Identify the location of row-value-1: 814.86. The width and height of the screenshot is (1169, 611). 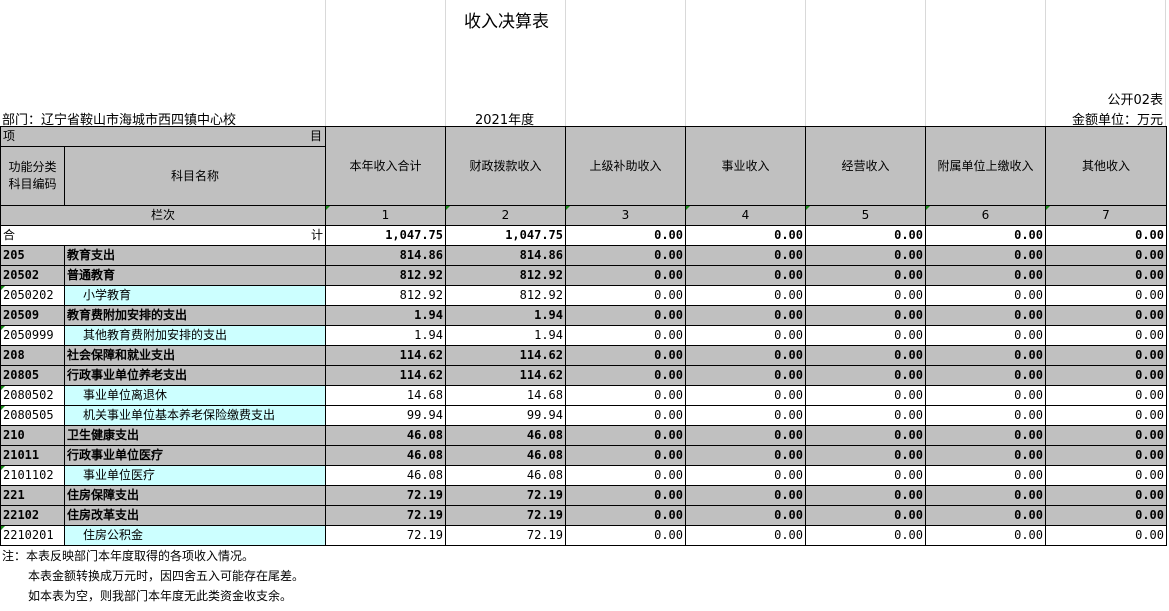
(385, 255).